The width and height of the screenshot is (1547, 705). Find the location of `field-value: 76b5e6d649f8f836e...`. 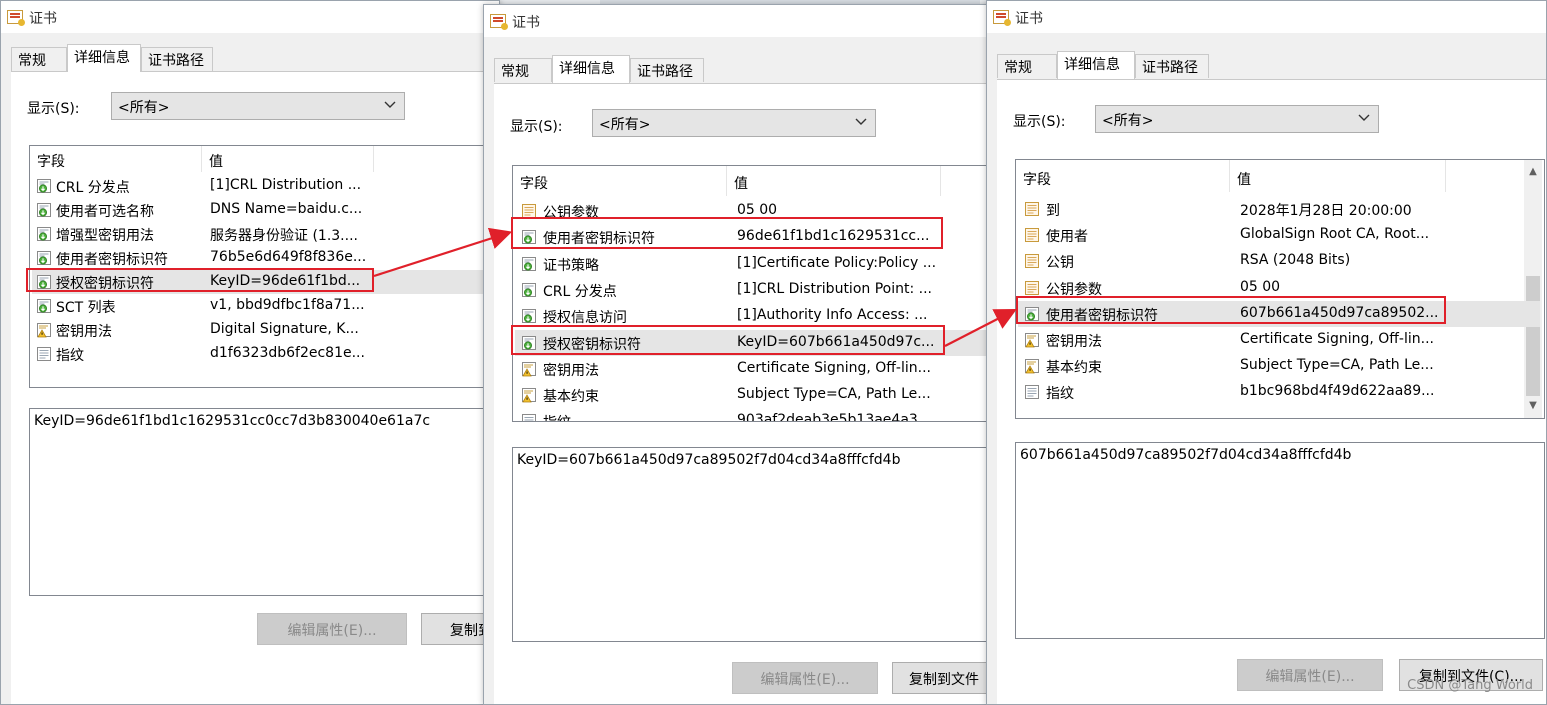

field-value: 76b5e6d649f8f836e... is located at coordinates (288, 257).